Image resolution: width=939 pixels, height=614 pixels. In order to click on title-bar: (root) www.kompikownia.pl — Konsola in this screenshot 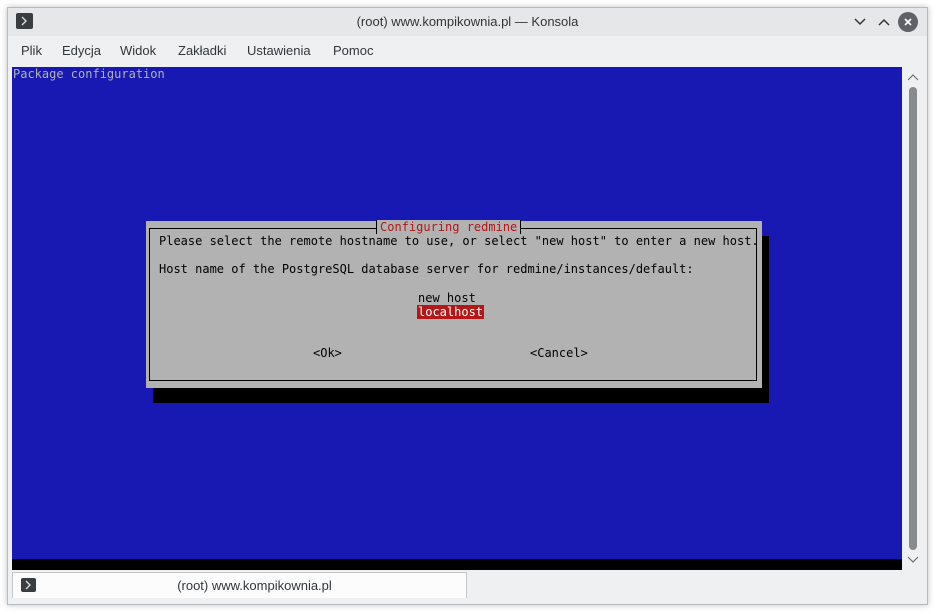, I will do `click(467, 22)`.